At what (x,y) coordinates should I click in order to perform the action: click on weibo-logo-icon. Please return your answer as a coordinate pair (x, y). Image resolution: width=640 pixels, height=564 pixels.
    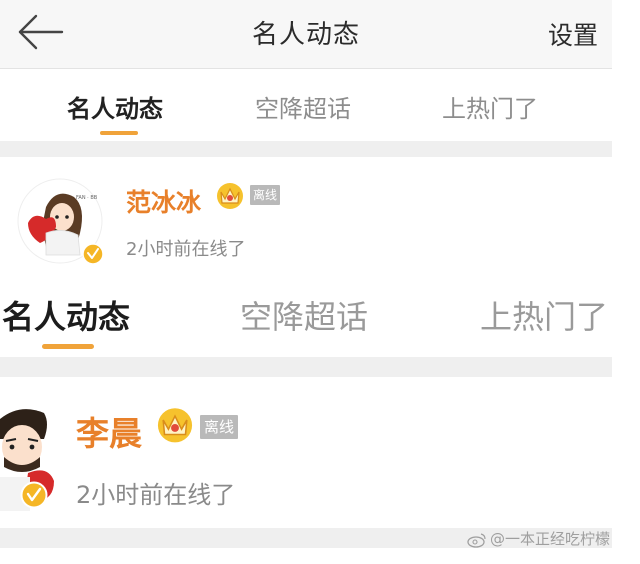
    Looking at the image, I should click on (476, 540).